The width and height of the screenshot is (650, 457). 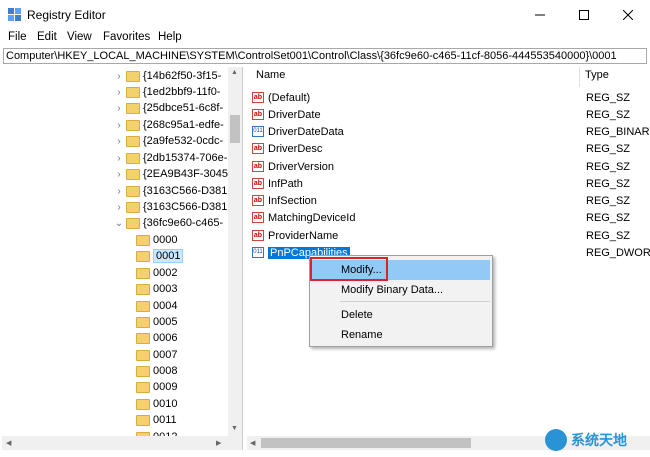 I want to click on menu-view: View, so click(x=79, y=37).